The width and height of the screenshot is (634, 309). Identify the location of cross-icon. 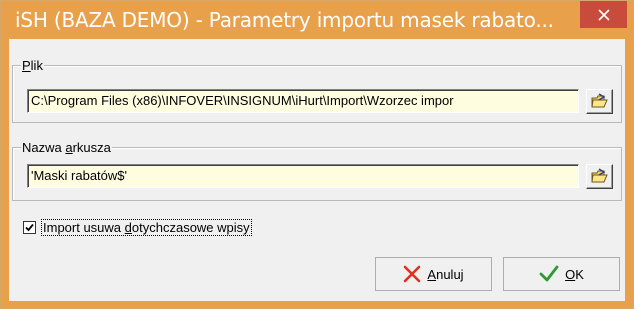
(412, 274).